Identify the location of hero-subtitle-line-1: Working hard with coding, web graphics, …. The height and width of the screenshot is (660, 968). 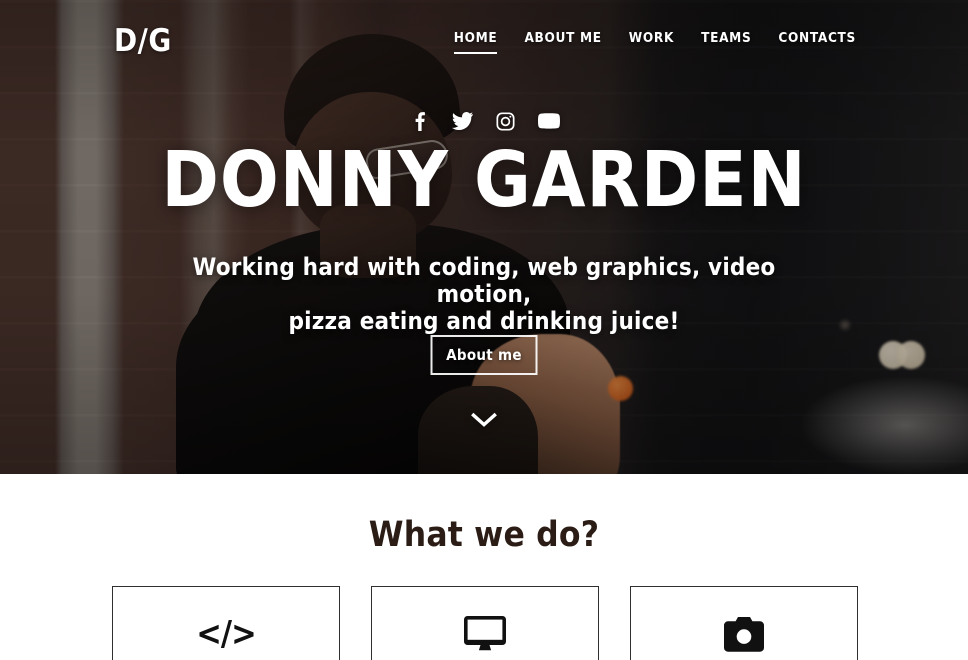
(484, 280).